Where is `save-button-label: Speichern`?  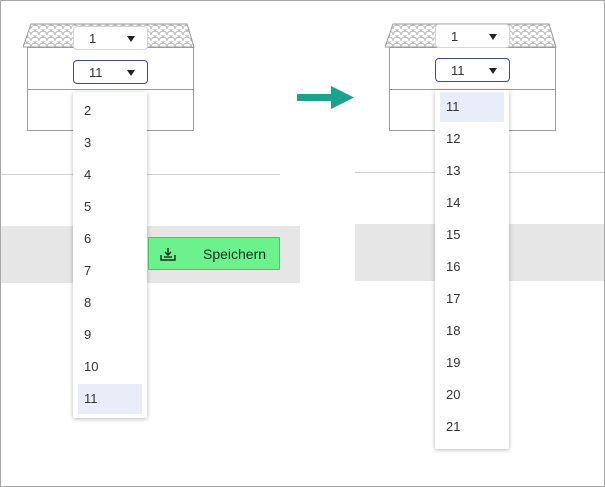
save-button-label: Speichern is located at coordinates (235, 254).